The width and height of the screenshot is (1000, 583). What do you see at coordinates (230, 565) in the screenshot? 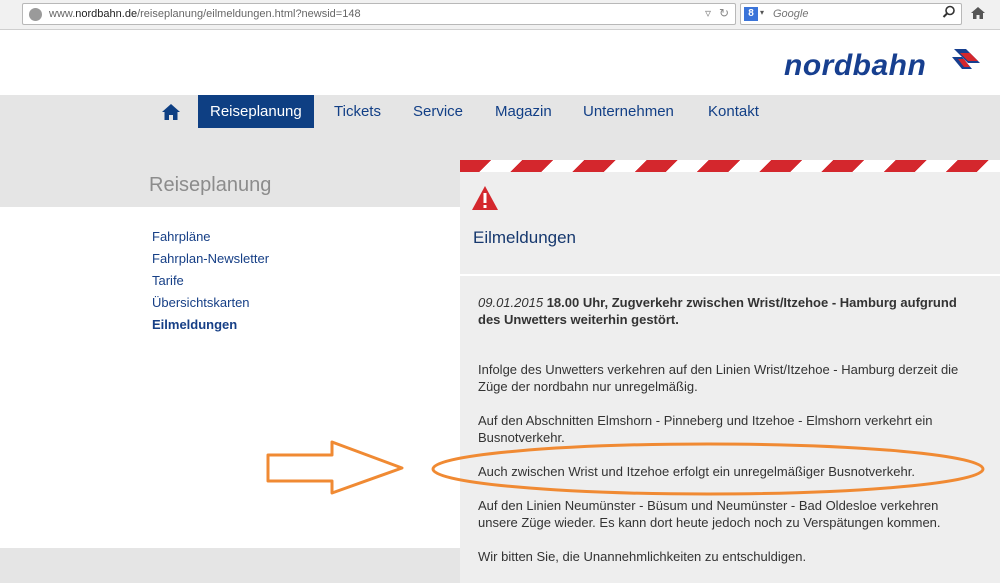
I see `footer-band` at bounding box center [230, 565].